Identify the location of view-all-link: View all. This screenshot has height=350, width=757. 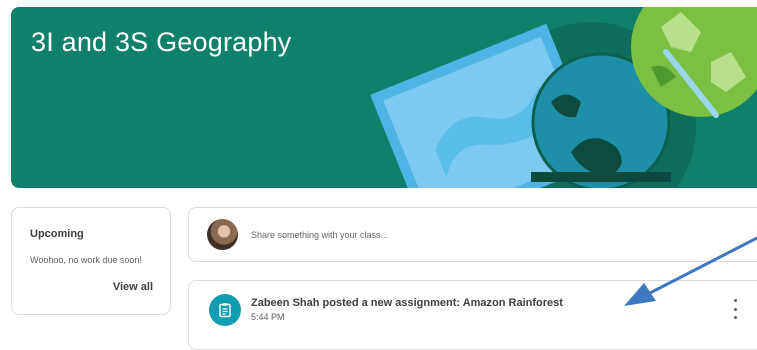
(133, 287).